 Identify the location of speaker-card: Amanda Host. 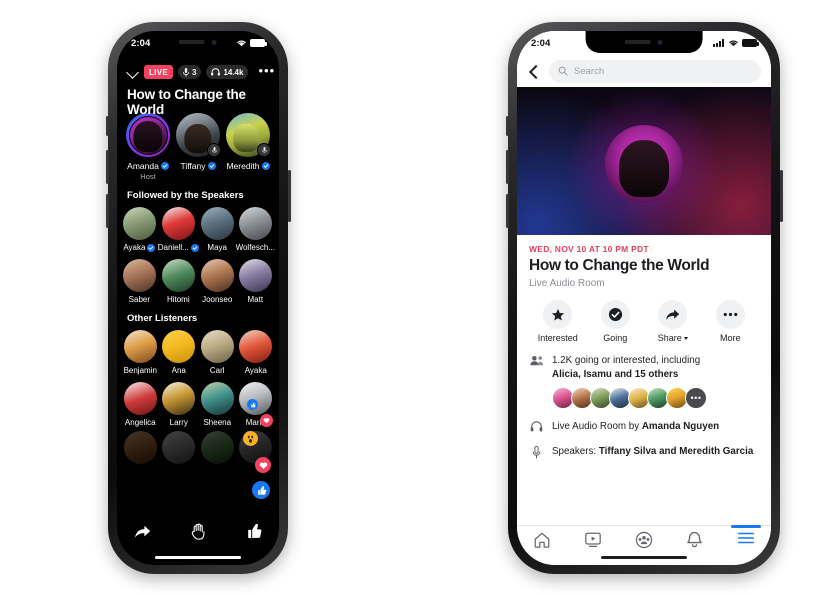
(148, 147).